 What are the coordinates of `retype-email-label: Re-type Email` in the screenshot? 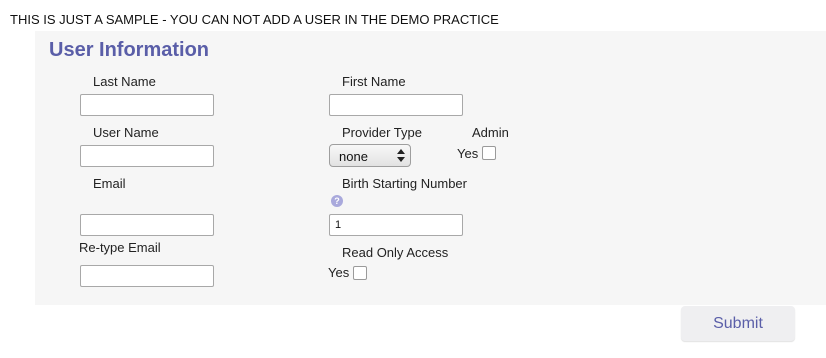 It's located at (120, 247).